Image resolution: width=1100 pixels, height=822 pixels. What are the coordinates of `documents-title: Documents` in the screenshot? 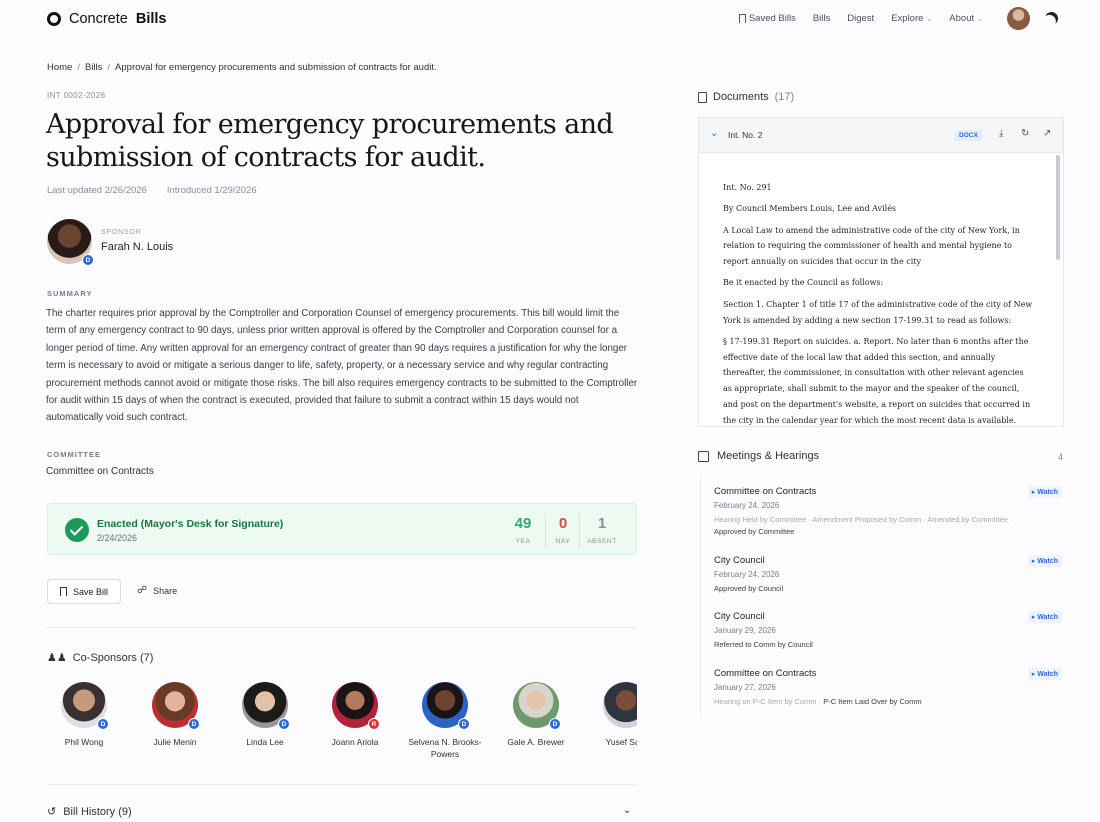 It's located at (741, 97).